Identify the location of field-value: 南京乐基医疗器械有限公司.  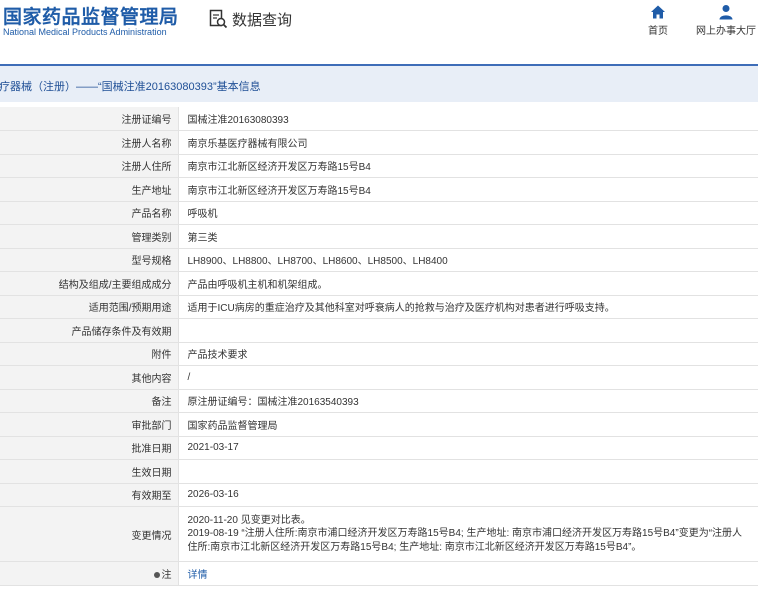
(468, 142).